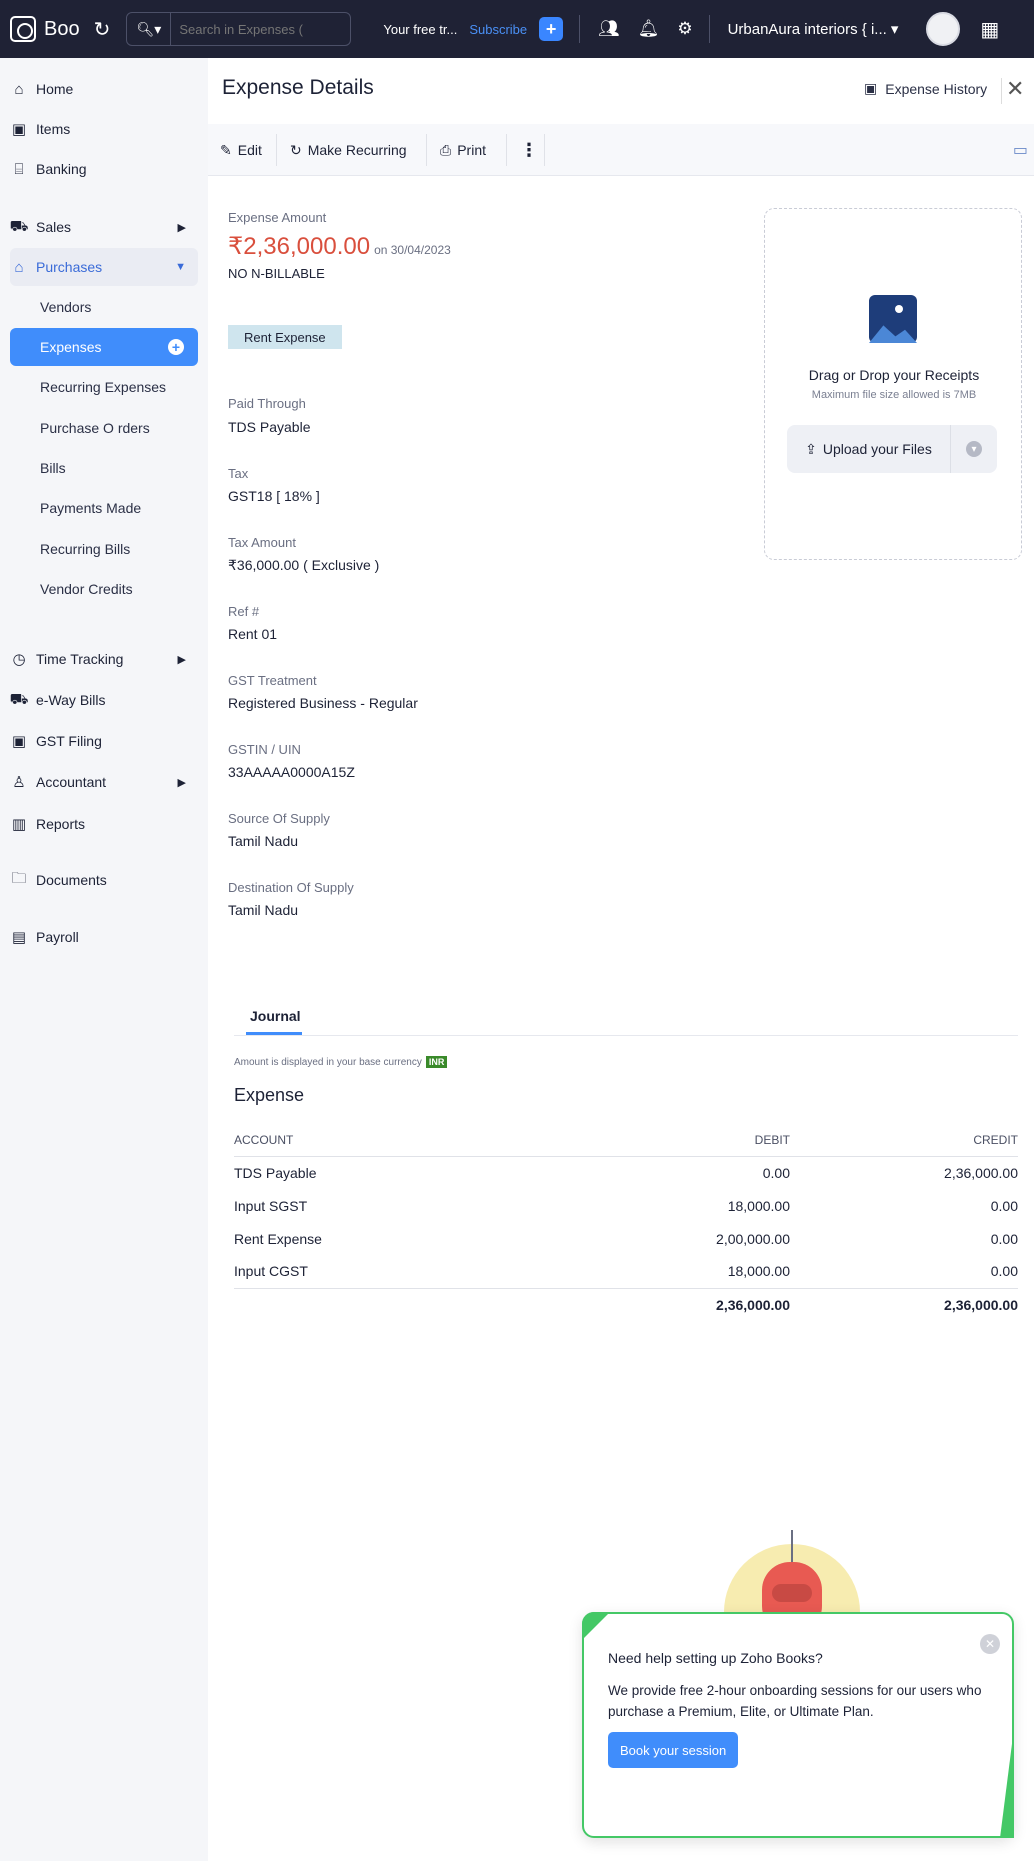 The image size is (1034, 1861). I want to click on edit-button: ✎ Edit, so click(241, 150).